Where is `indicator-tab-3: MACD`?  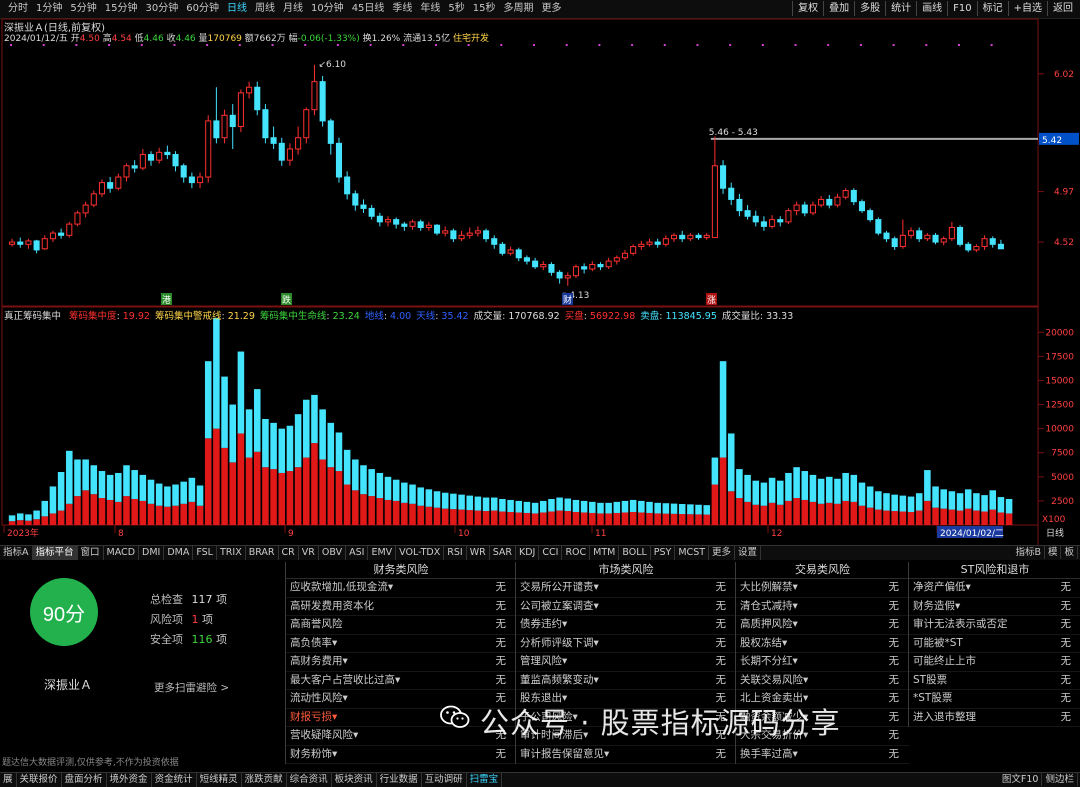 indicator-tab-3: MACD is located at coordinates (122, 553).